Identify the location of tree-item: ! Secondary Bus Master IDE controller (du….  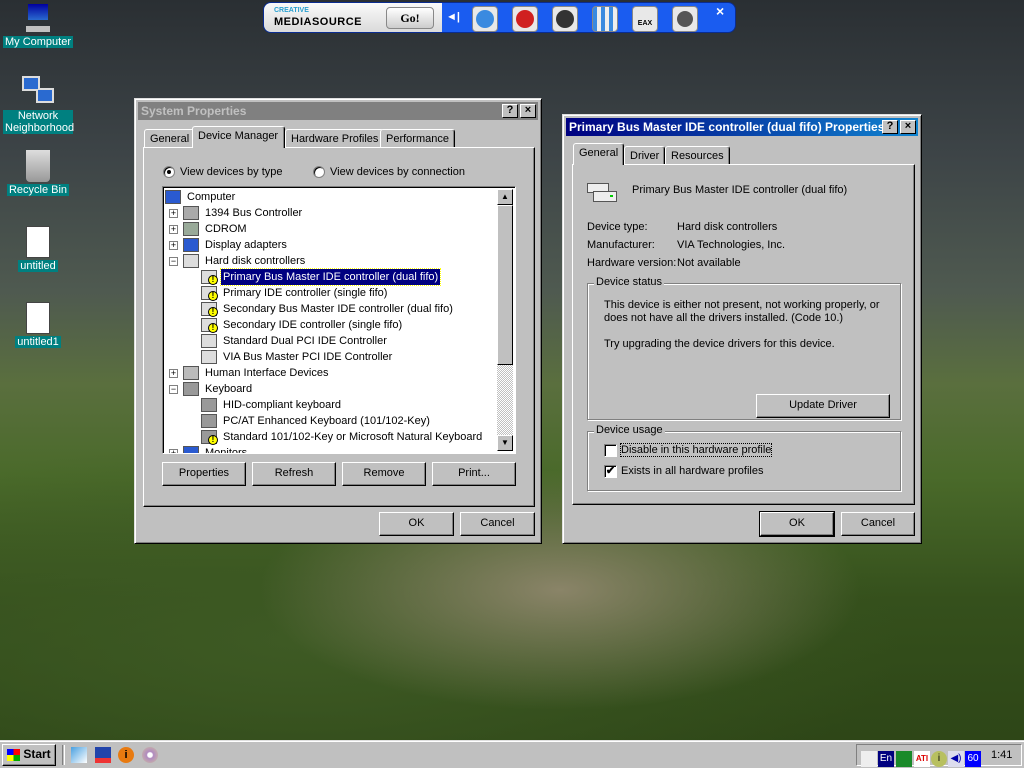
(328, 309).